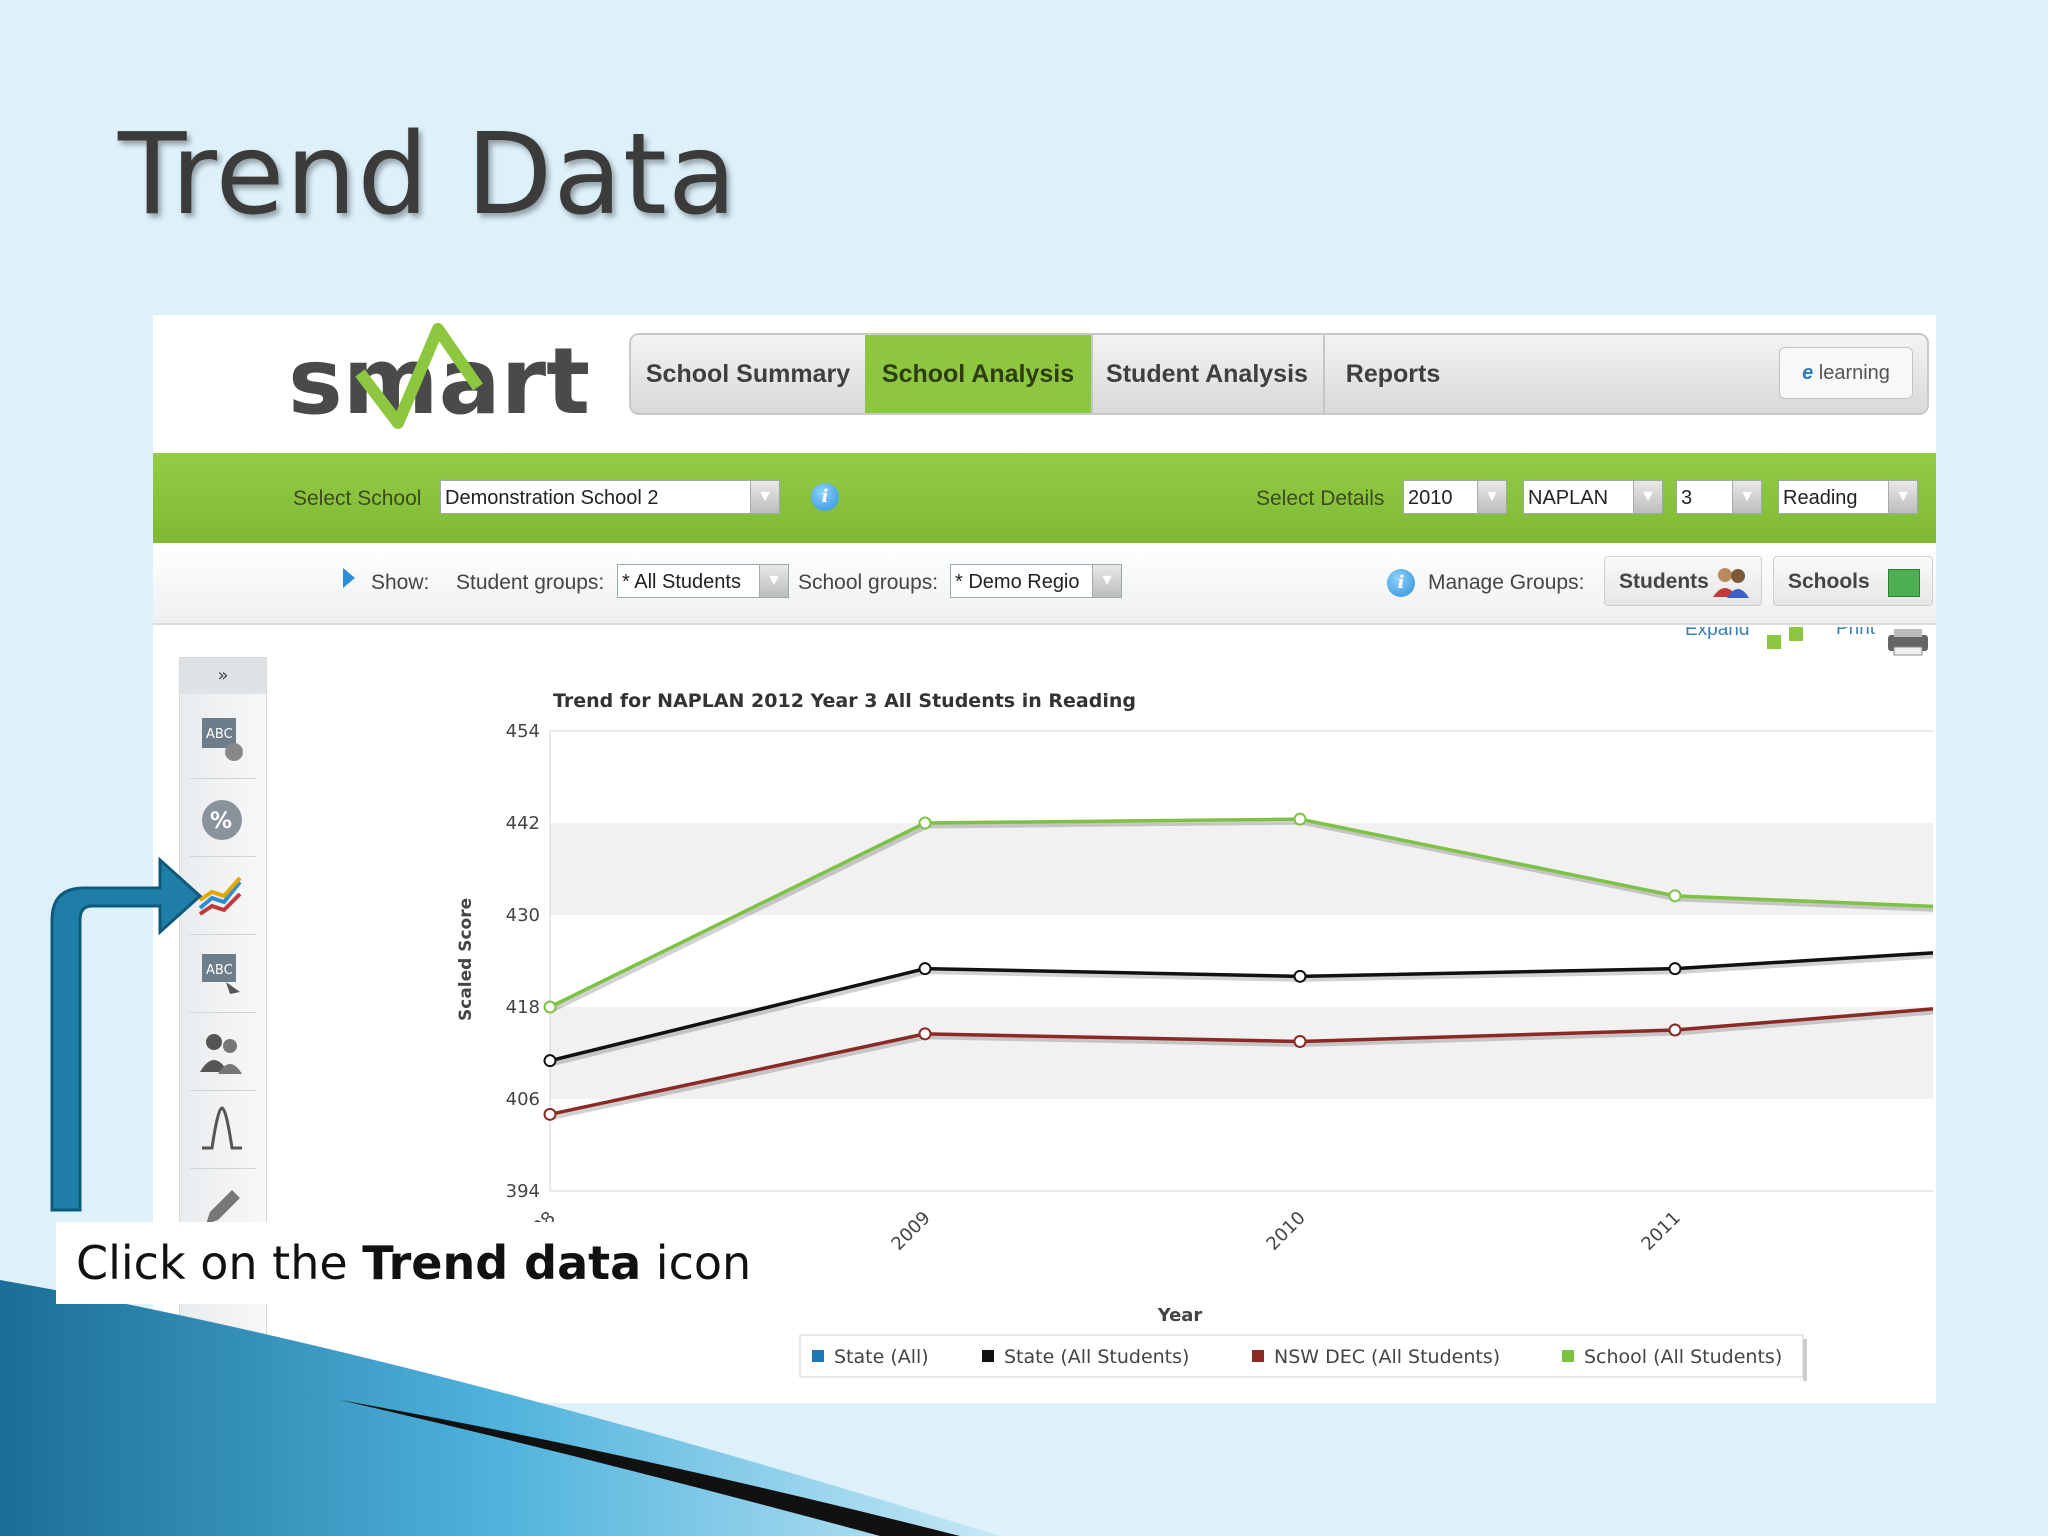 The height and width of the screenshot is (1536, 2048). What do you see at coordinates (349, 578) in the screenshot?
I see `play-arrow-icon` at bounding box center [349, 578].